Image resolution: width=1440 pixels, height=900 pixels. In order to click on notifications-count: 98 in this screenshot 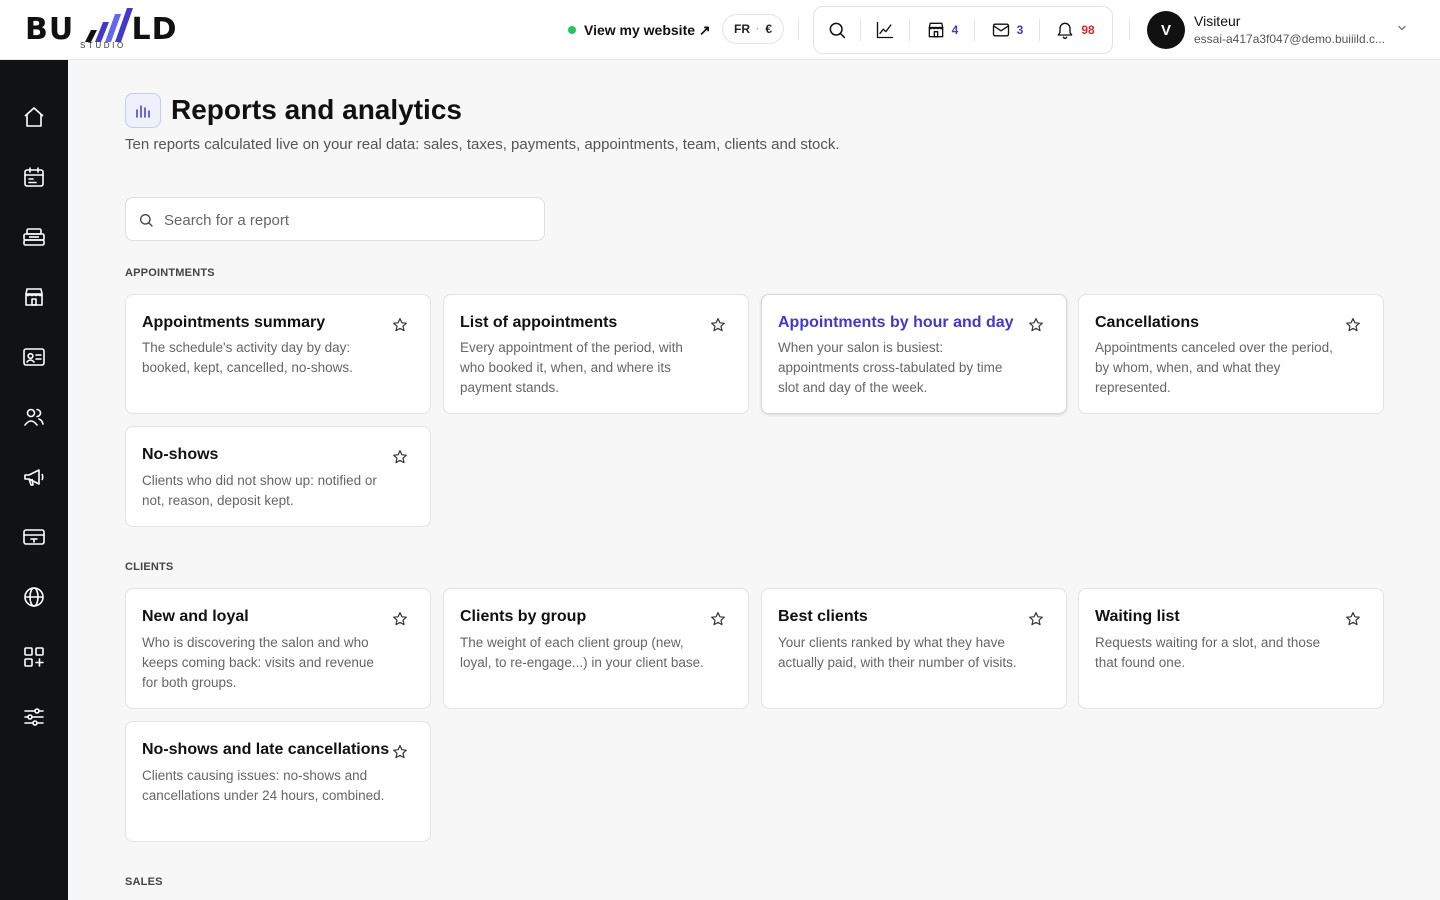, I will do `click(1088, 30)`.